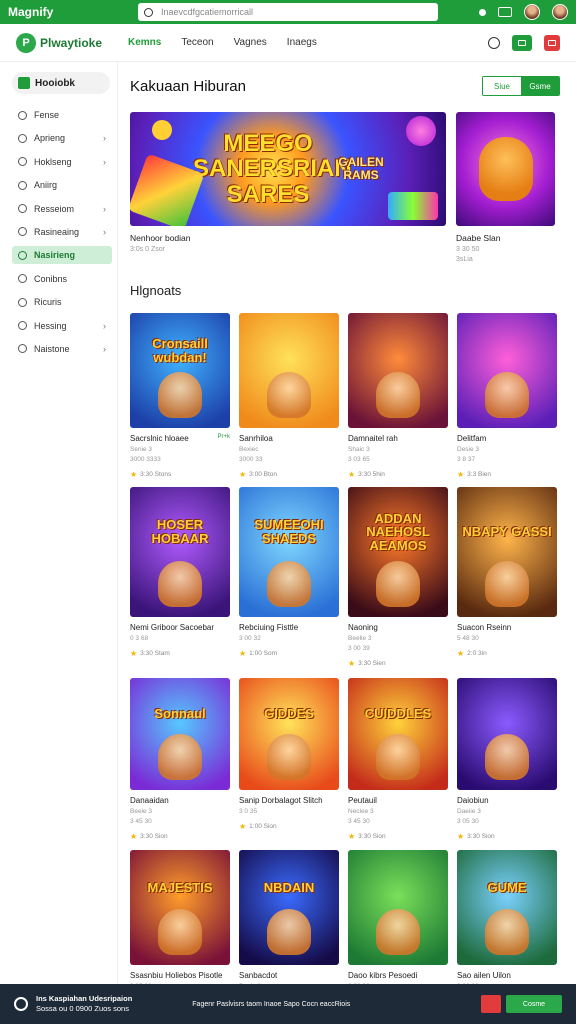 The image size is (576, 1024). What do you see at coordinates (398, 800) in the screenshot?
I see `game-title-row: Peutauil` at bounding box center [398, 800].